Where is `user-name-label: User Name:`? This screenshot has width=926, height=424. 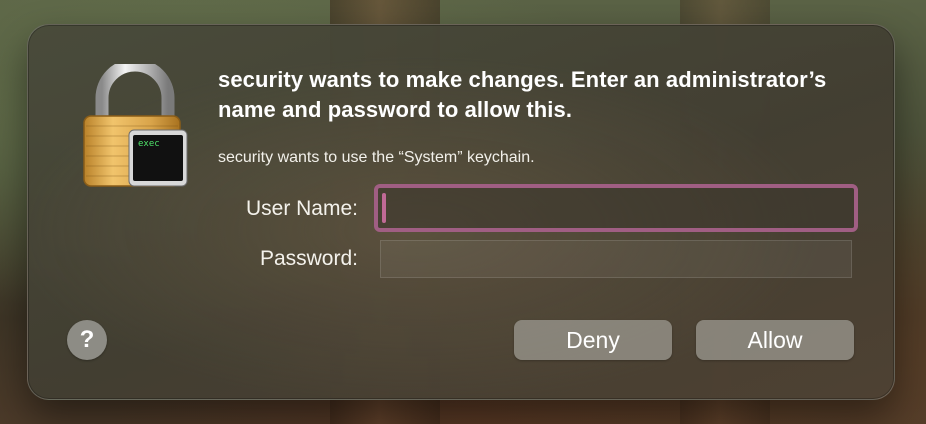 user-name-label: User Name: is located at coordinates (301, 208).